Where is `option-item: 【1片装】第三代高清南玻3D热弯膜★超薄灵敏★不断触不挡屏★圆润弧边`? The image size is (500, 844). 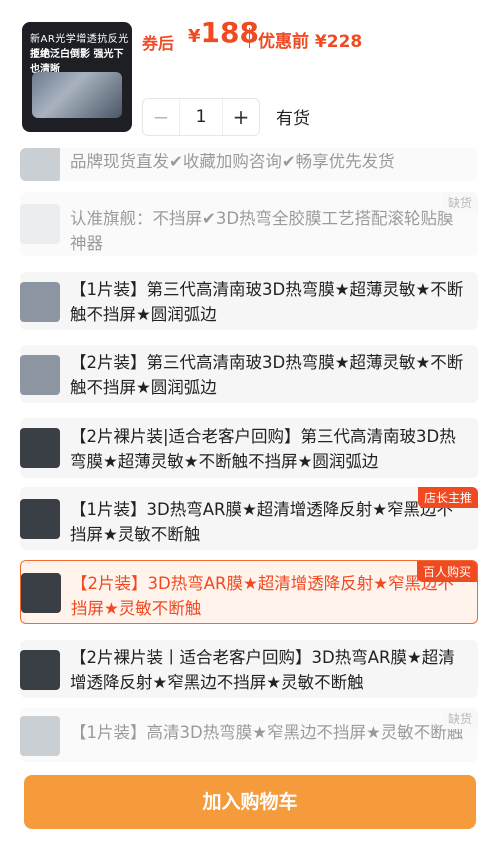 option-item: 【1片装】第三代高清南玻3D热弯膜★超薄灵敏★不断触不挡屏★圆润弧边 is located at coordinates (249, 301).